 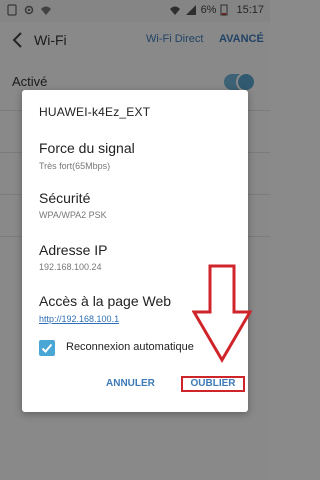 I want to click on auto-reconnect-label: Reconnexion automatique, so click(x=130, y=347).